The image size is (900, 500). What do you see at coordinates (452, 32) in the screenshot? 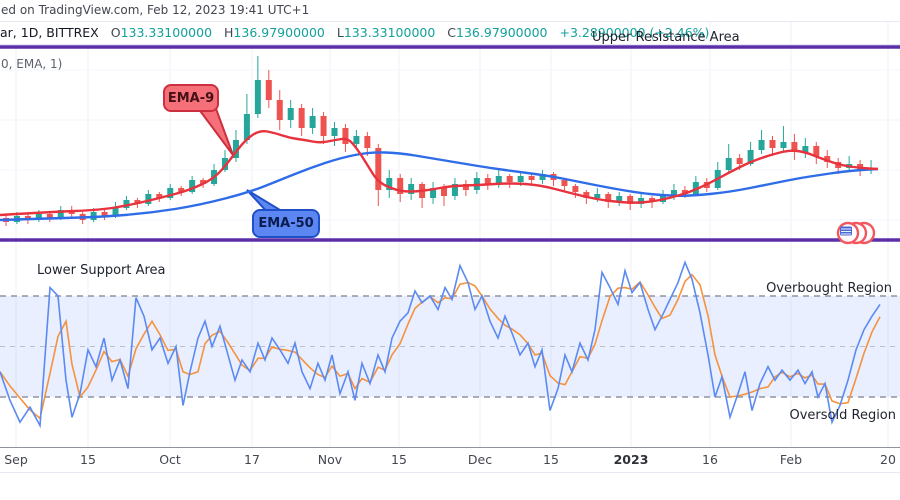
I see `close-label: C` at bounding box center [452, 32].